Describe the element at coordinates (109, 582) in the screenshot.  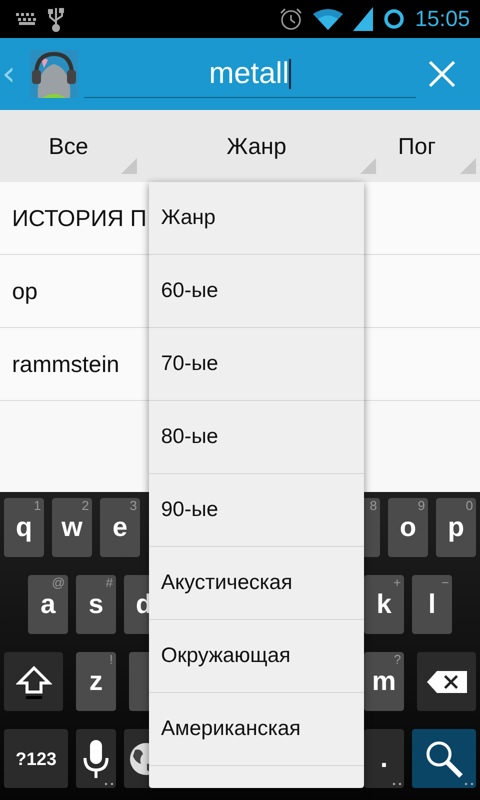
I see `key-hint: #` at that location.